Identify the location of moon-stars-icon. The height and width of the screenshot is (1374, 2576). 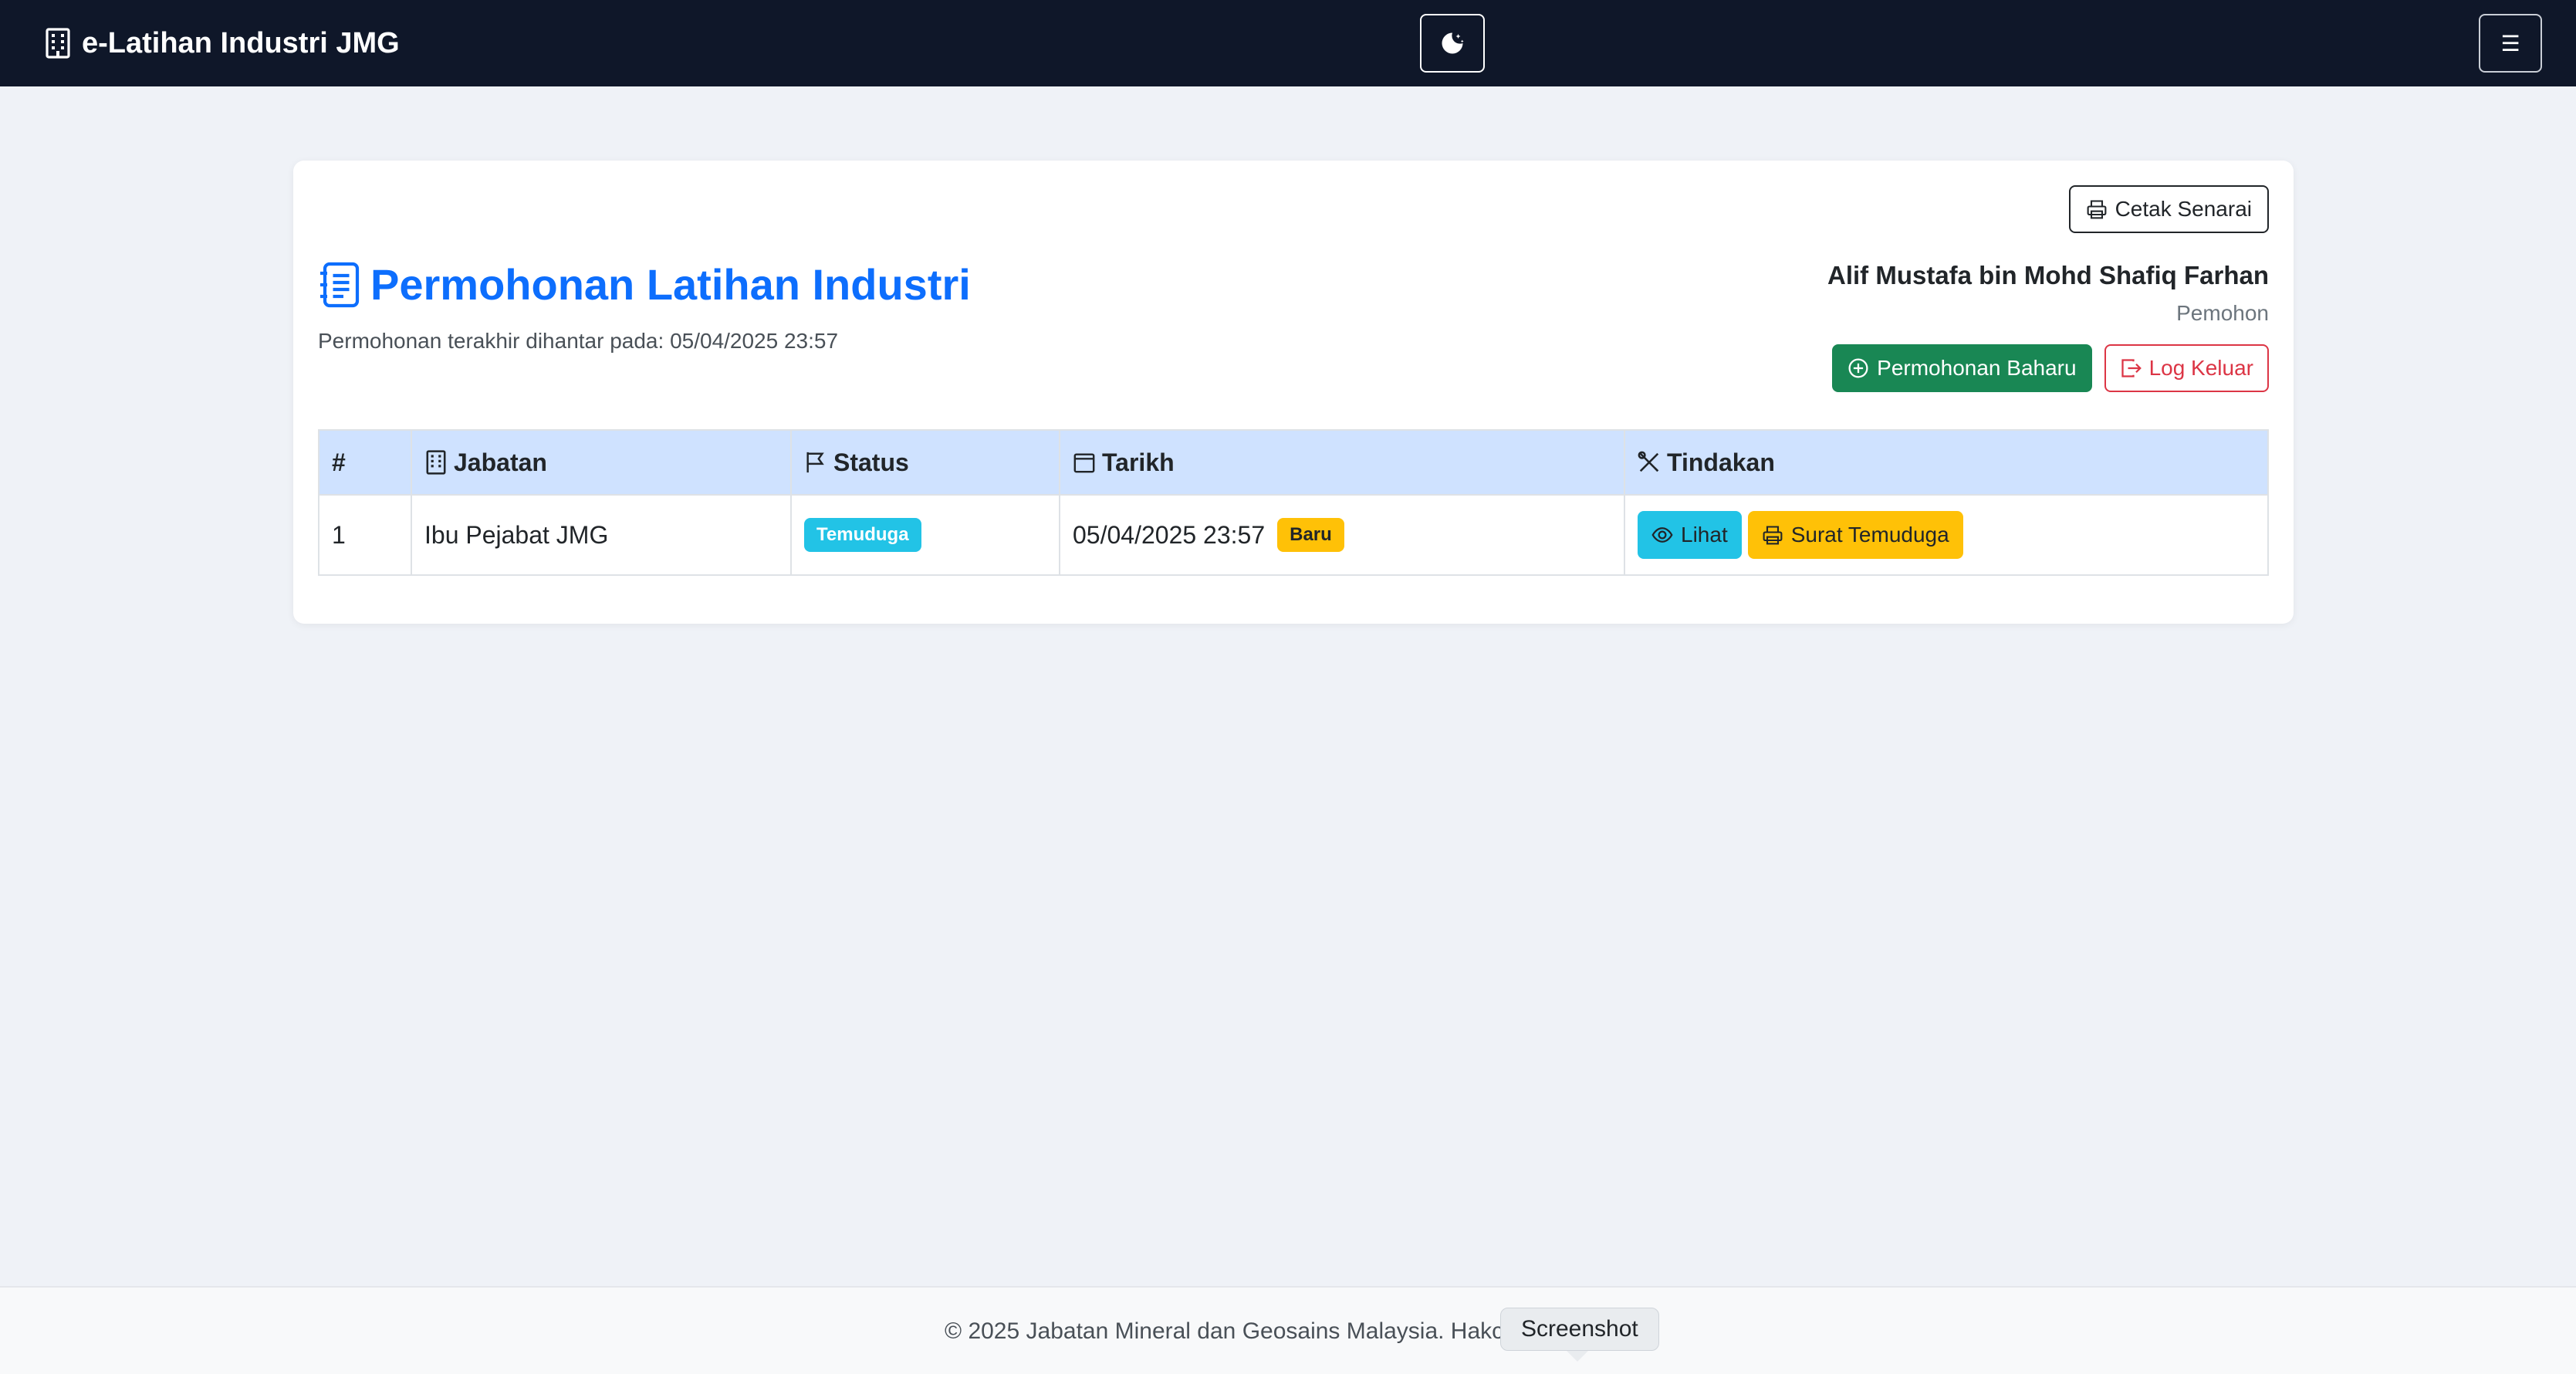
(1453, 43).